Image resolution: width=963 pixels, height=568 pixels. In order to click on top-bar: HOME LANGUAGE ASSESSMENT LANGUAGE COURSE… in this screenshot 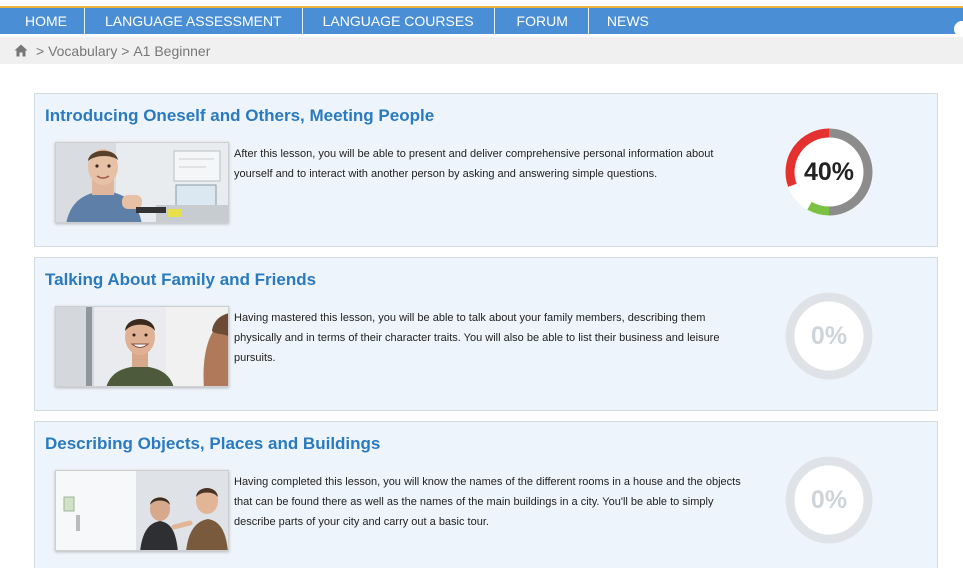, I will do `click(481, 18)`.